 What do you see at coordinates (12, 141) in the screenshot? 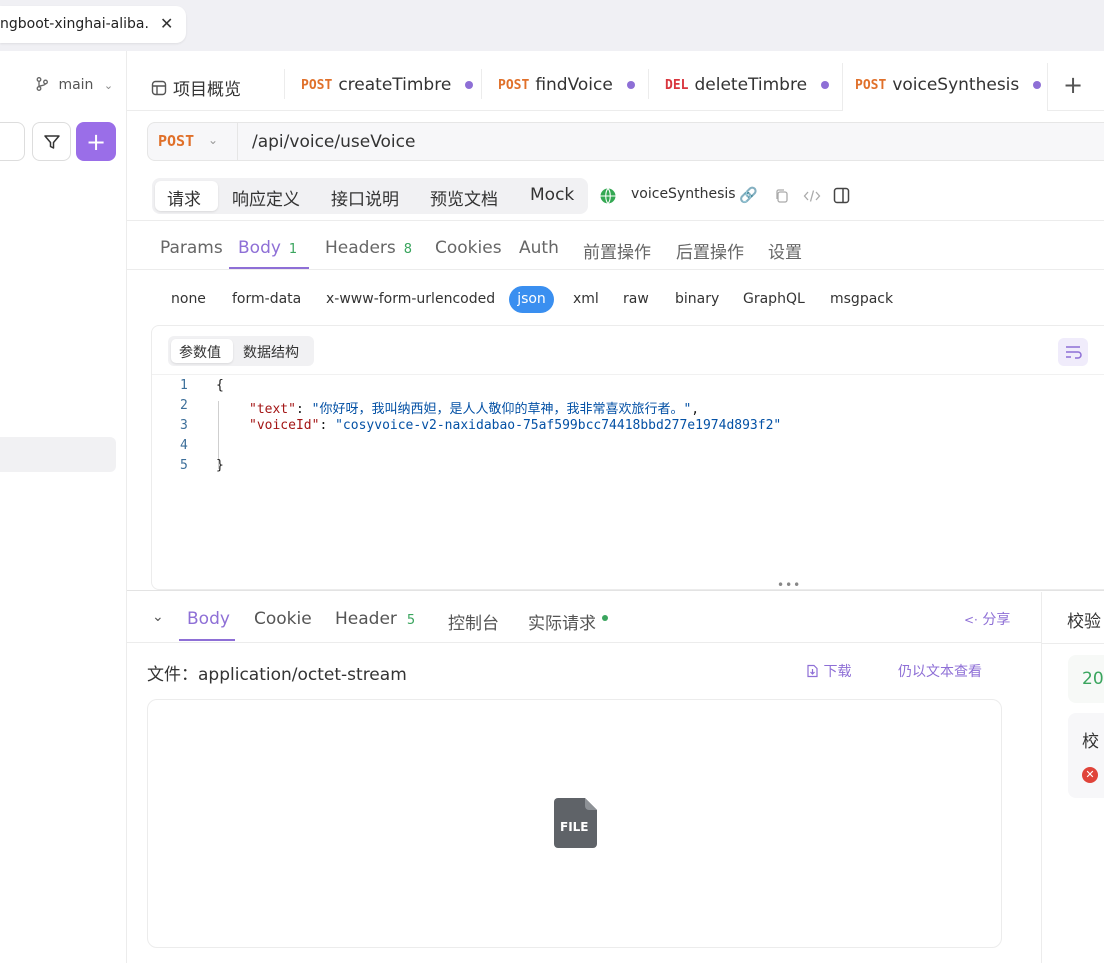
I see `sidebar-search-input` at bounding box center [12, 141].